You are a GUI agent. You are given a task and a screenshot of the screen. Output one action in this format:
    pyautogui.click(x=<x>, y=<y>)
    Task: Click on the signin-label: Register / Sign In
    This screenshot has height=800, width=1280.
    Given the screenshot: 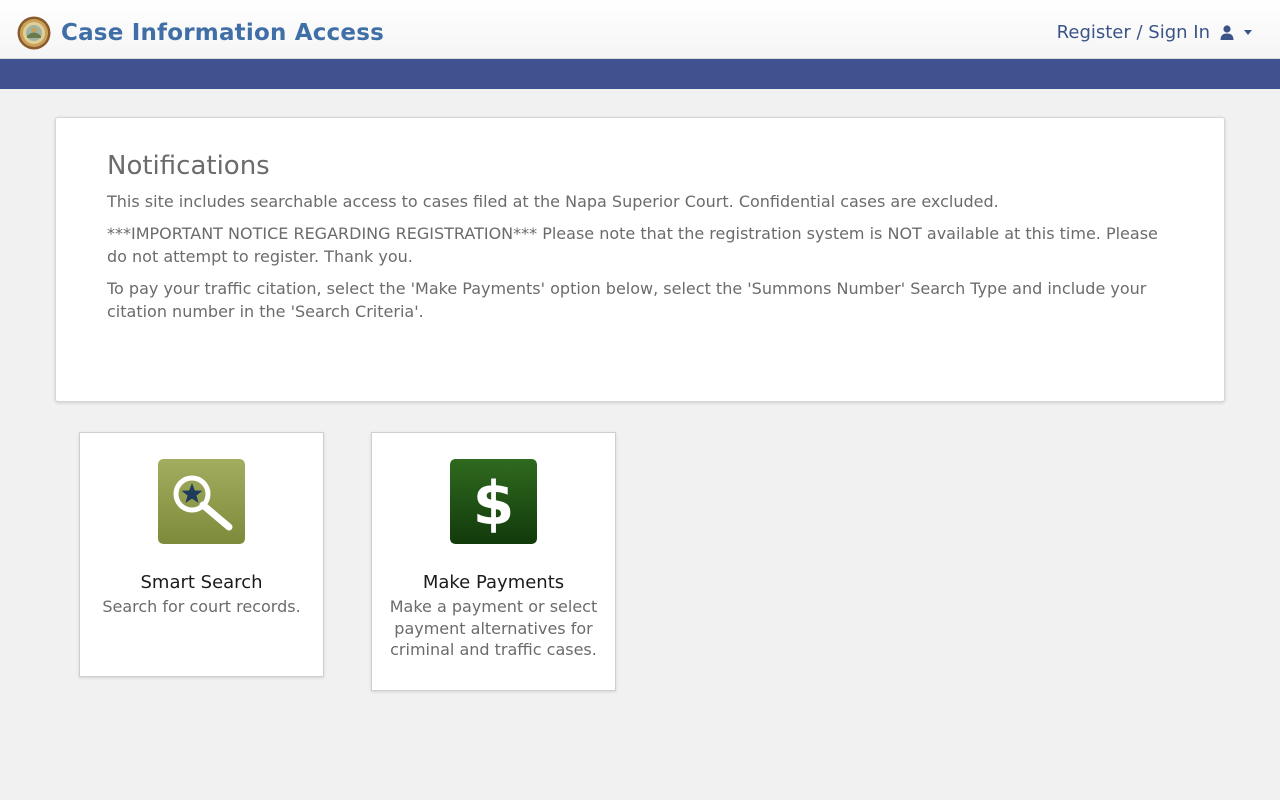 What is the action you would take?
    pyautogui.click(x=1133, y=32)
    